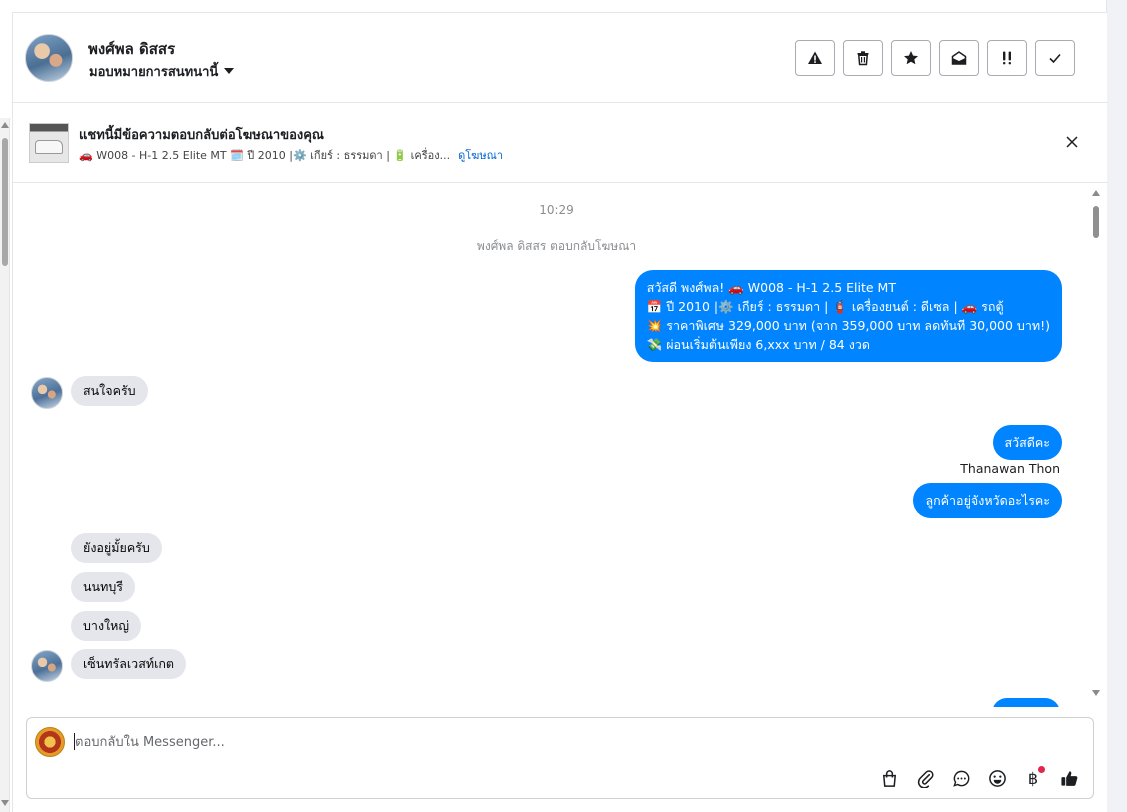 The image size is (1127, 812). I want to click on assign-conversation-dropdown: มอบหมายการสนทนานี้, so click(162, 71).